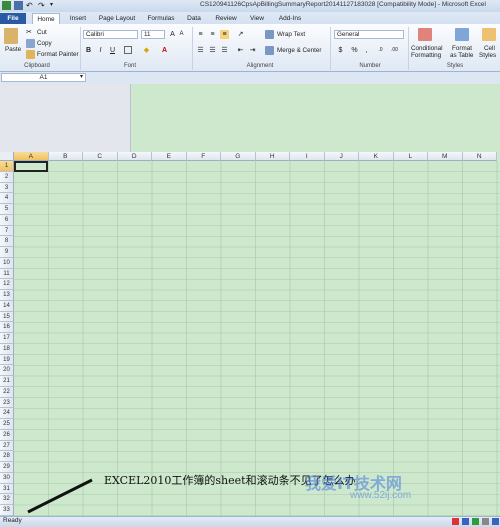  Describe the element at coordinates (7, 220) in the screenshot. I see `row-header-6: 6` at that location.